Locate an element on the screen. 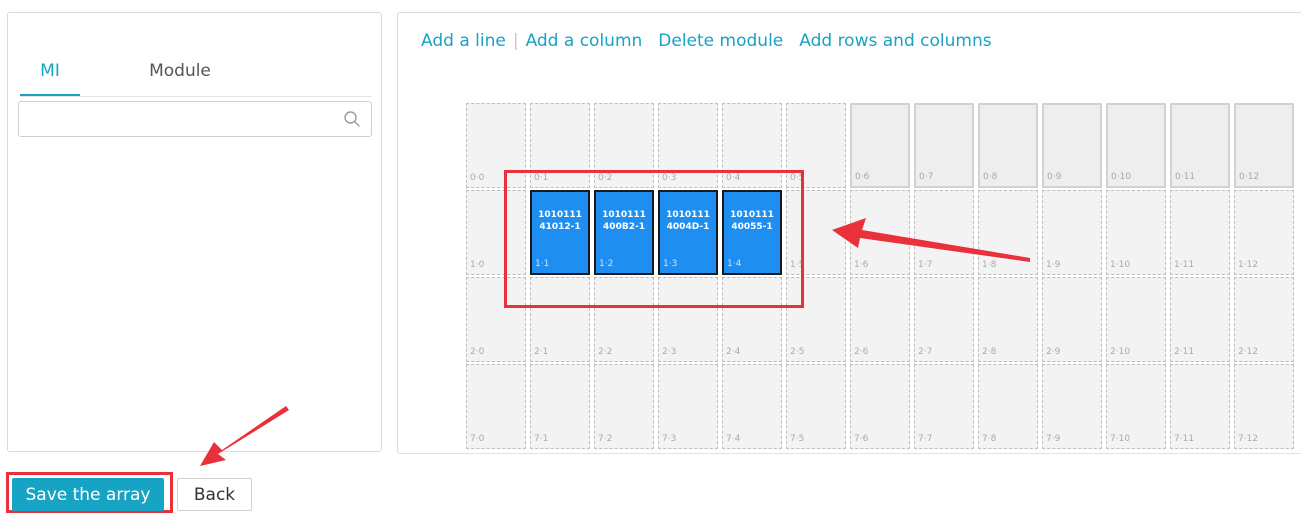 The width and height of the screenshot is (1301, 513). cell-coordinate: 7·10 is located at coordinates (1120, 439).